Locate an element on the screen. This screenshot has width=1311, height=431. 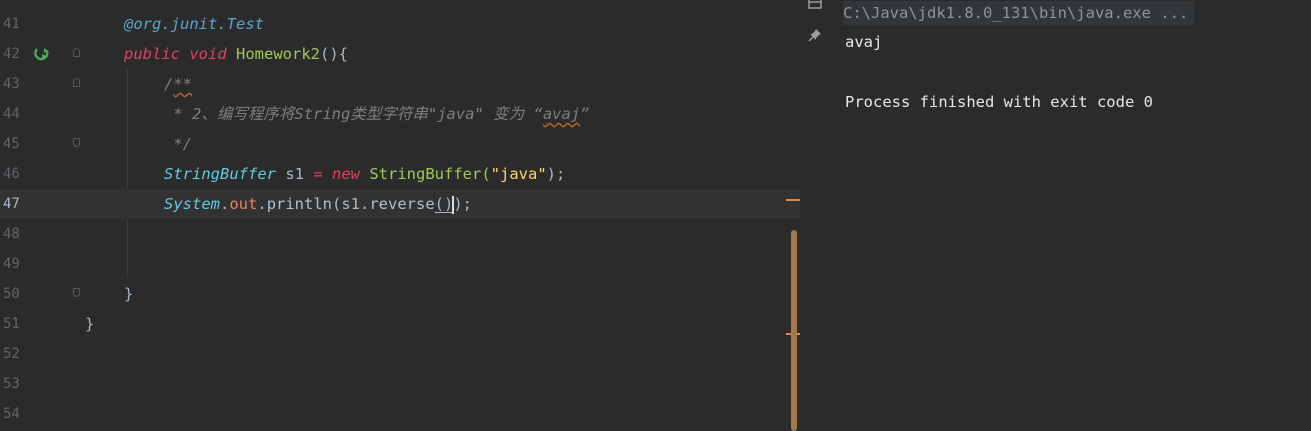
code-line: 42 public void Homework2(){ is located at coordinates (400, 54).